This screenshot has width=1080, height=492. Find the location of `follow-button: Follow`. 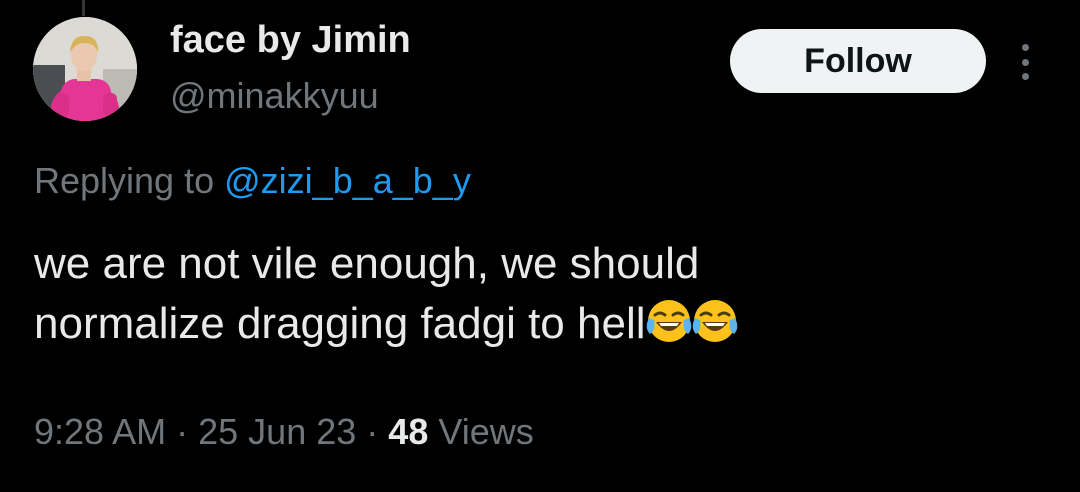

follow-button: Follow is located at coordinates (858, 61).